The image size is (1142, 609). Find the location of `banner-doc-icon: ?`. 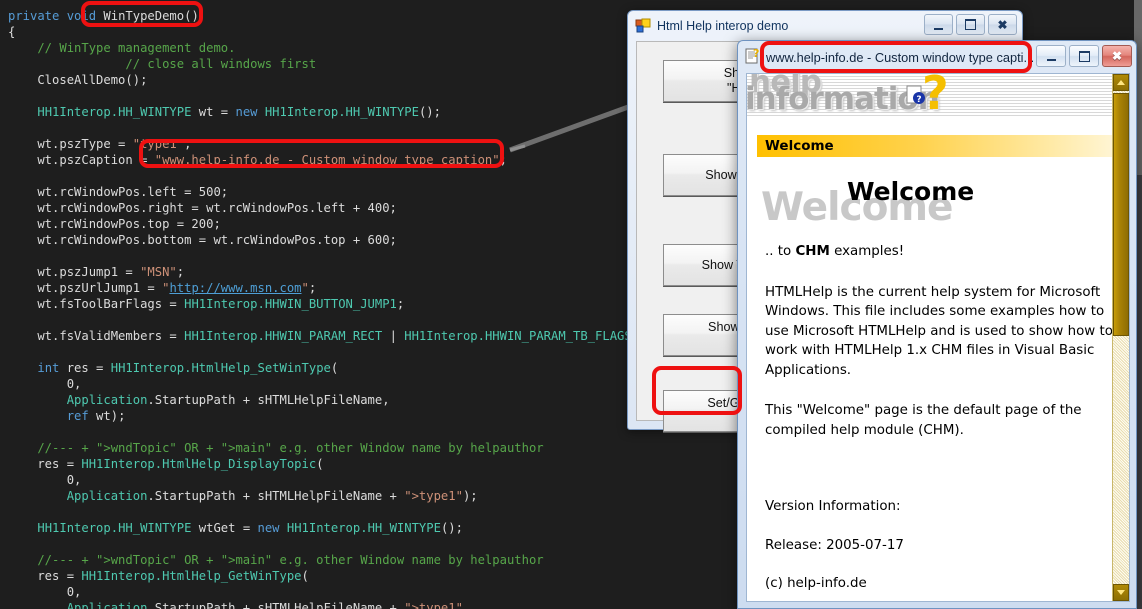

banner-doc-icon: ? is located at coordinates (916, 95).